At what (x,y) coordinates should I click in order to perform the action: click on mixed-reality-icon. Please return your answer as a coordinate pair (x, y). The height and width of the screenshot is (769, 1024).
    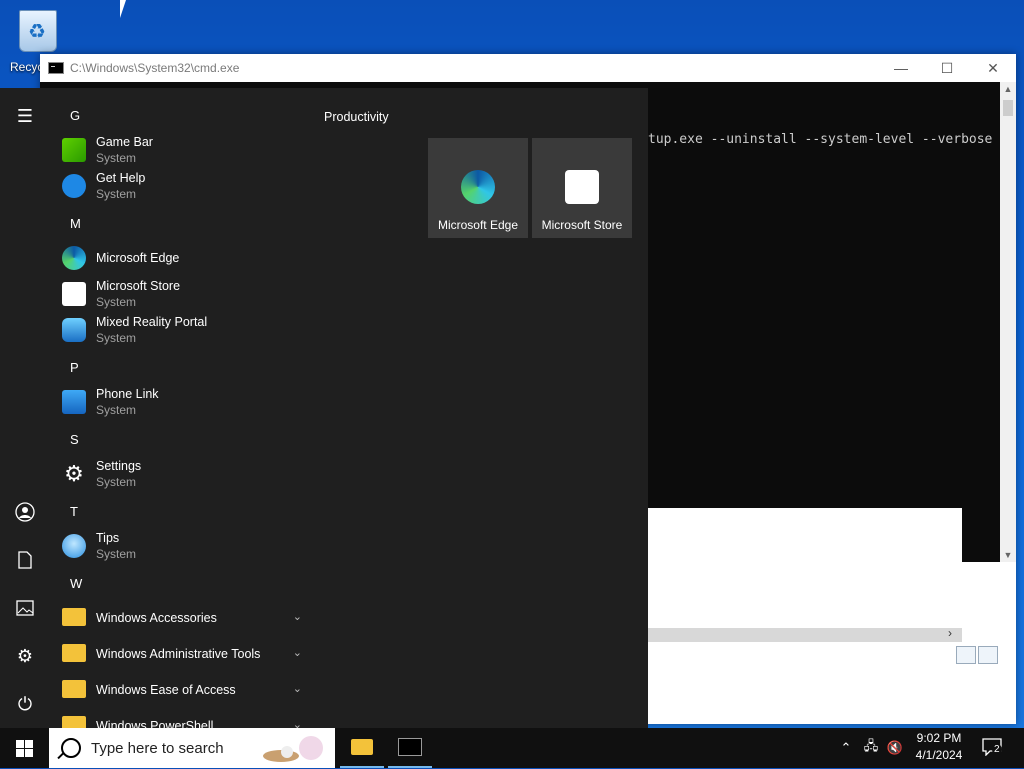
    Looking at the image, I should click on (74, 330).